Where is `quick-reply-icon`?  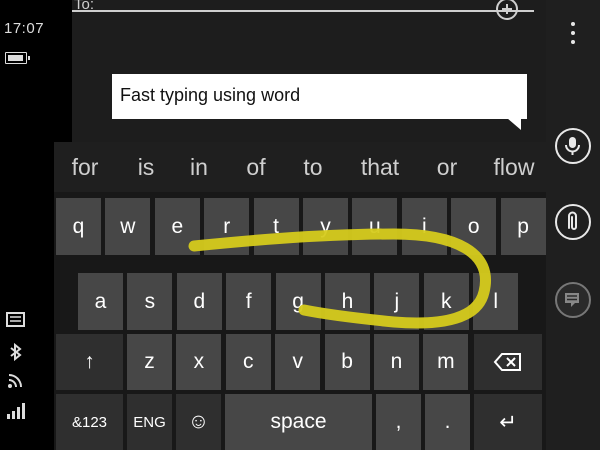
quick-reply-icon is located at coordinates (572, 300).